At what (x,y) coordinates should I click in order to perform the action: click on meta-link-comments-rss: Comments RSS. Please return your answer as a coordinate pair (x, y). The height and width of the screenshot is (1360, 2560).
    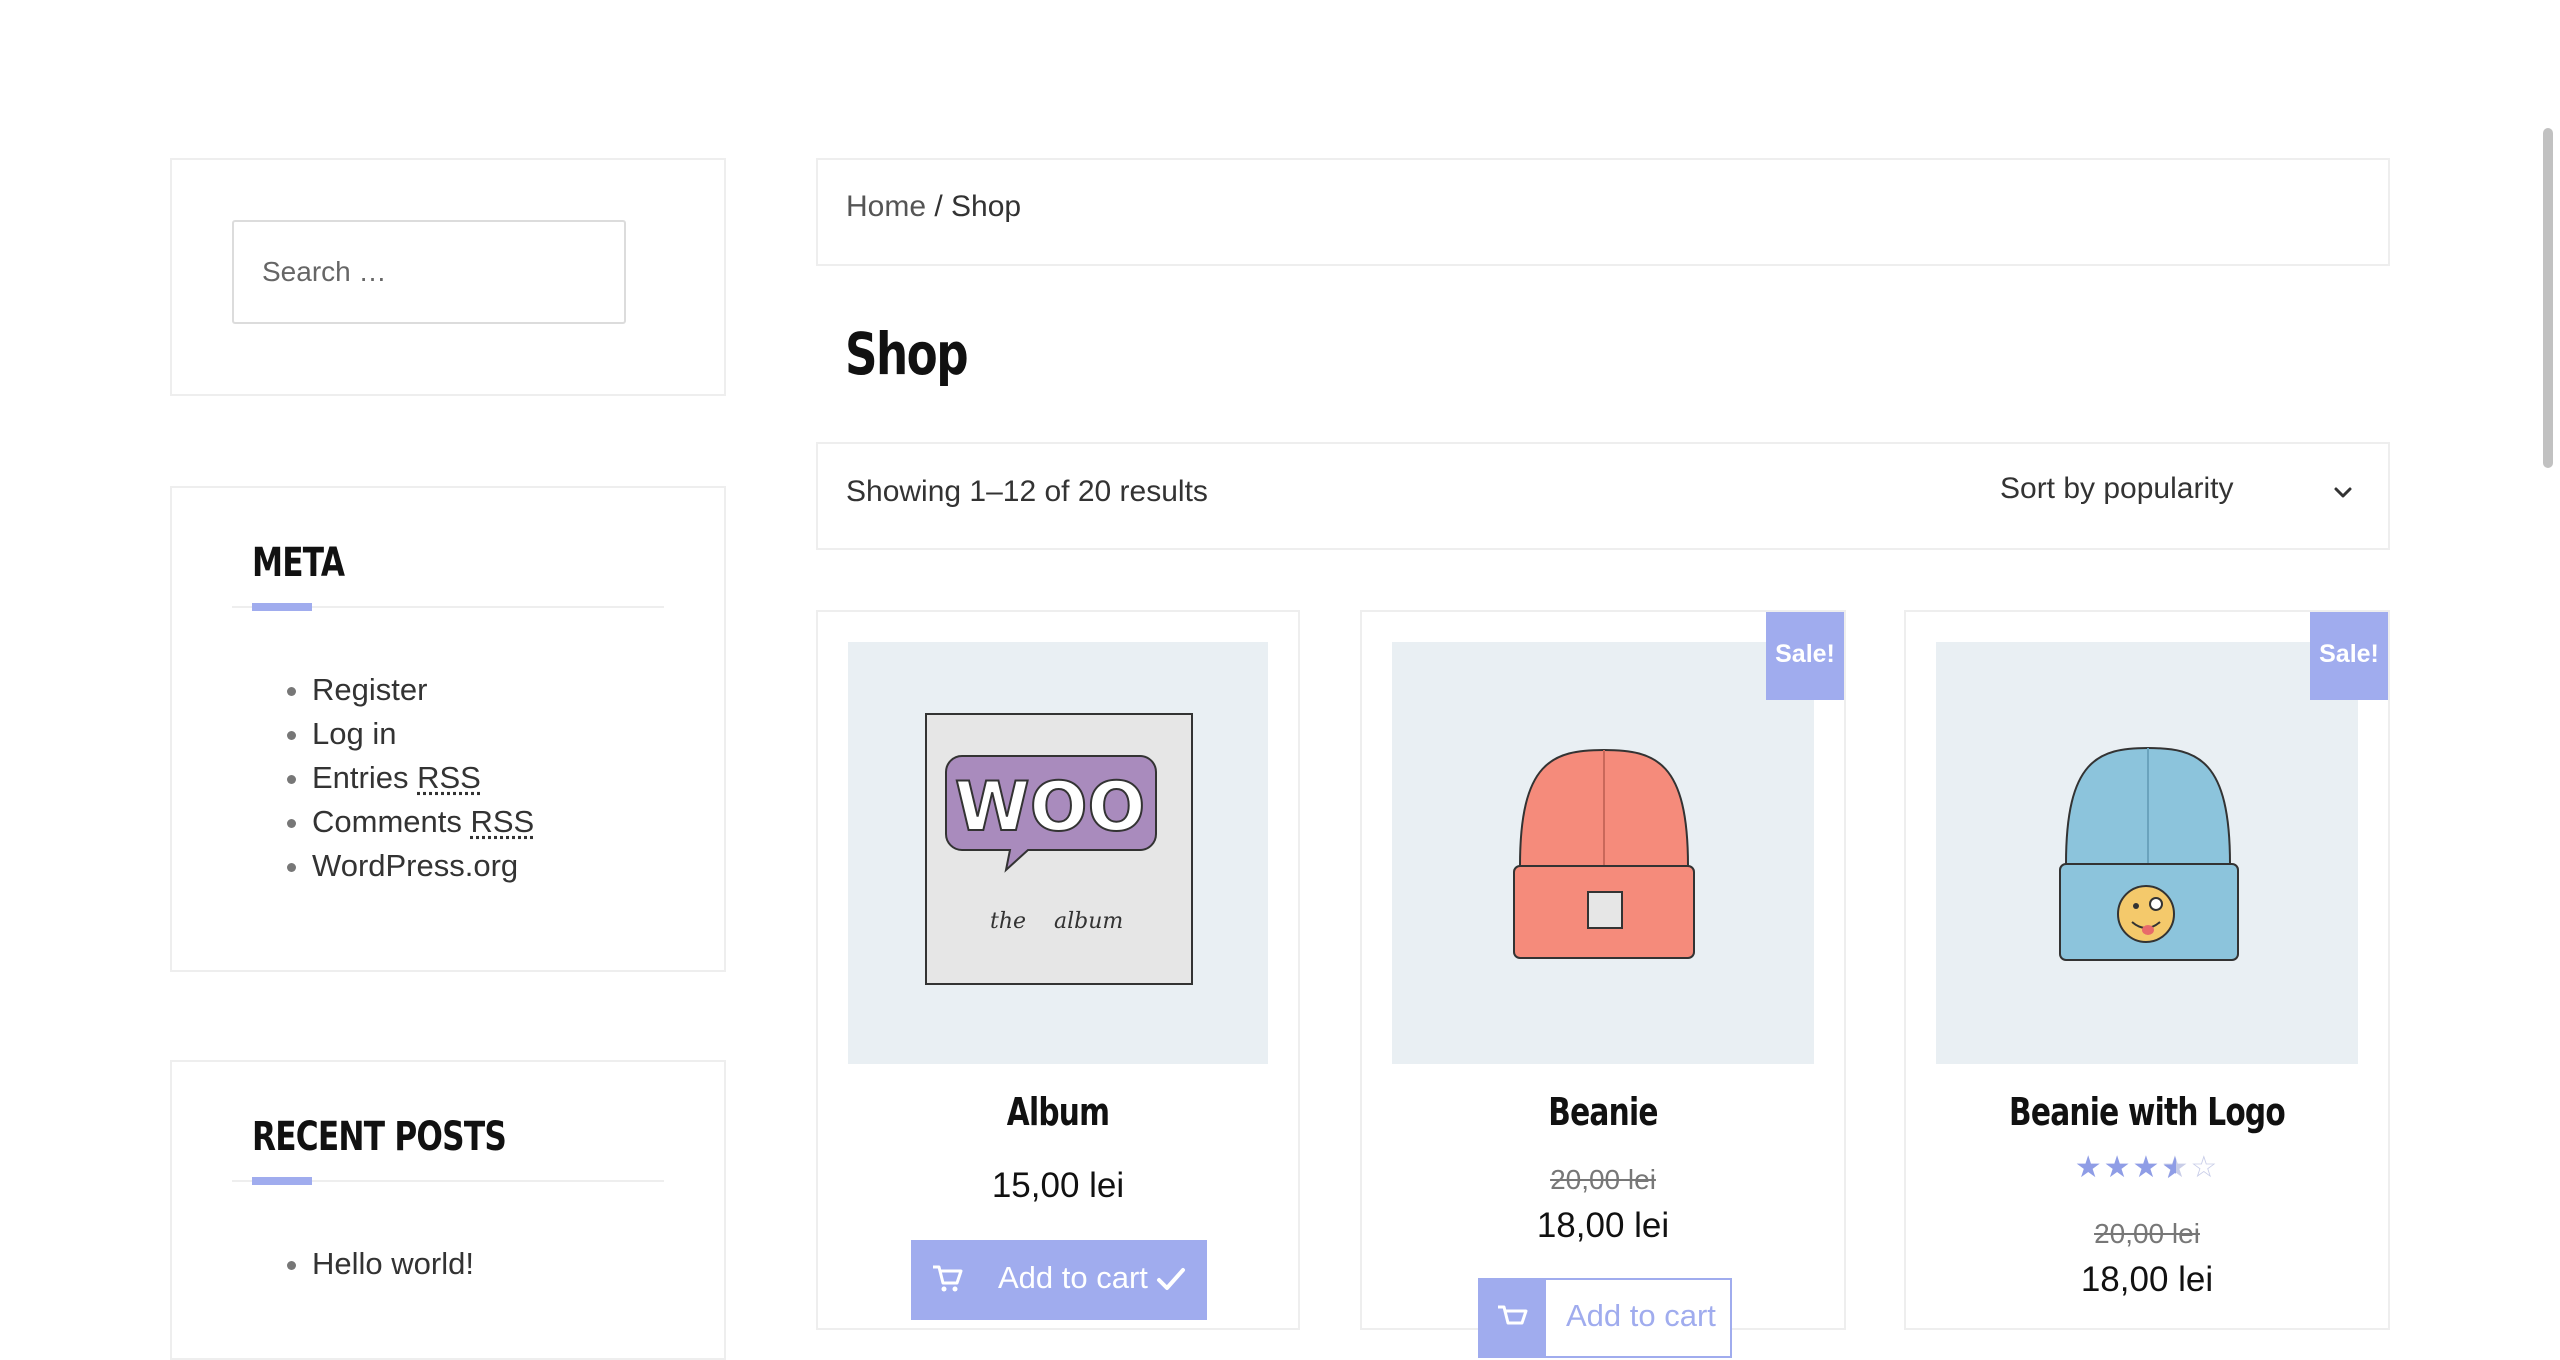
    Looking at the image, I should click on (423, 821).